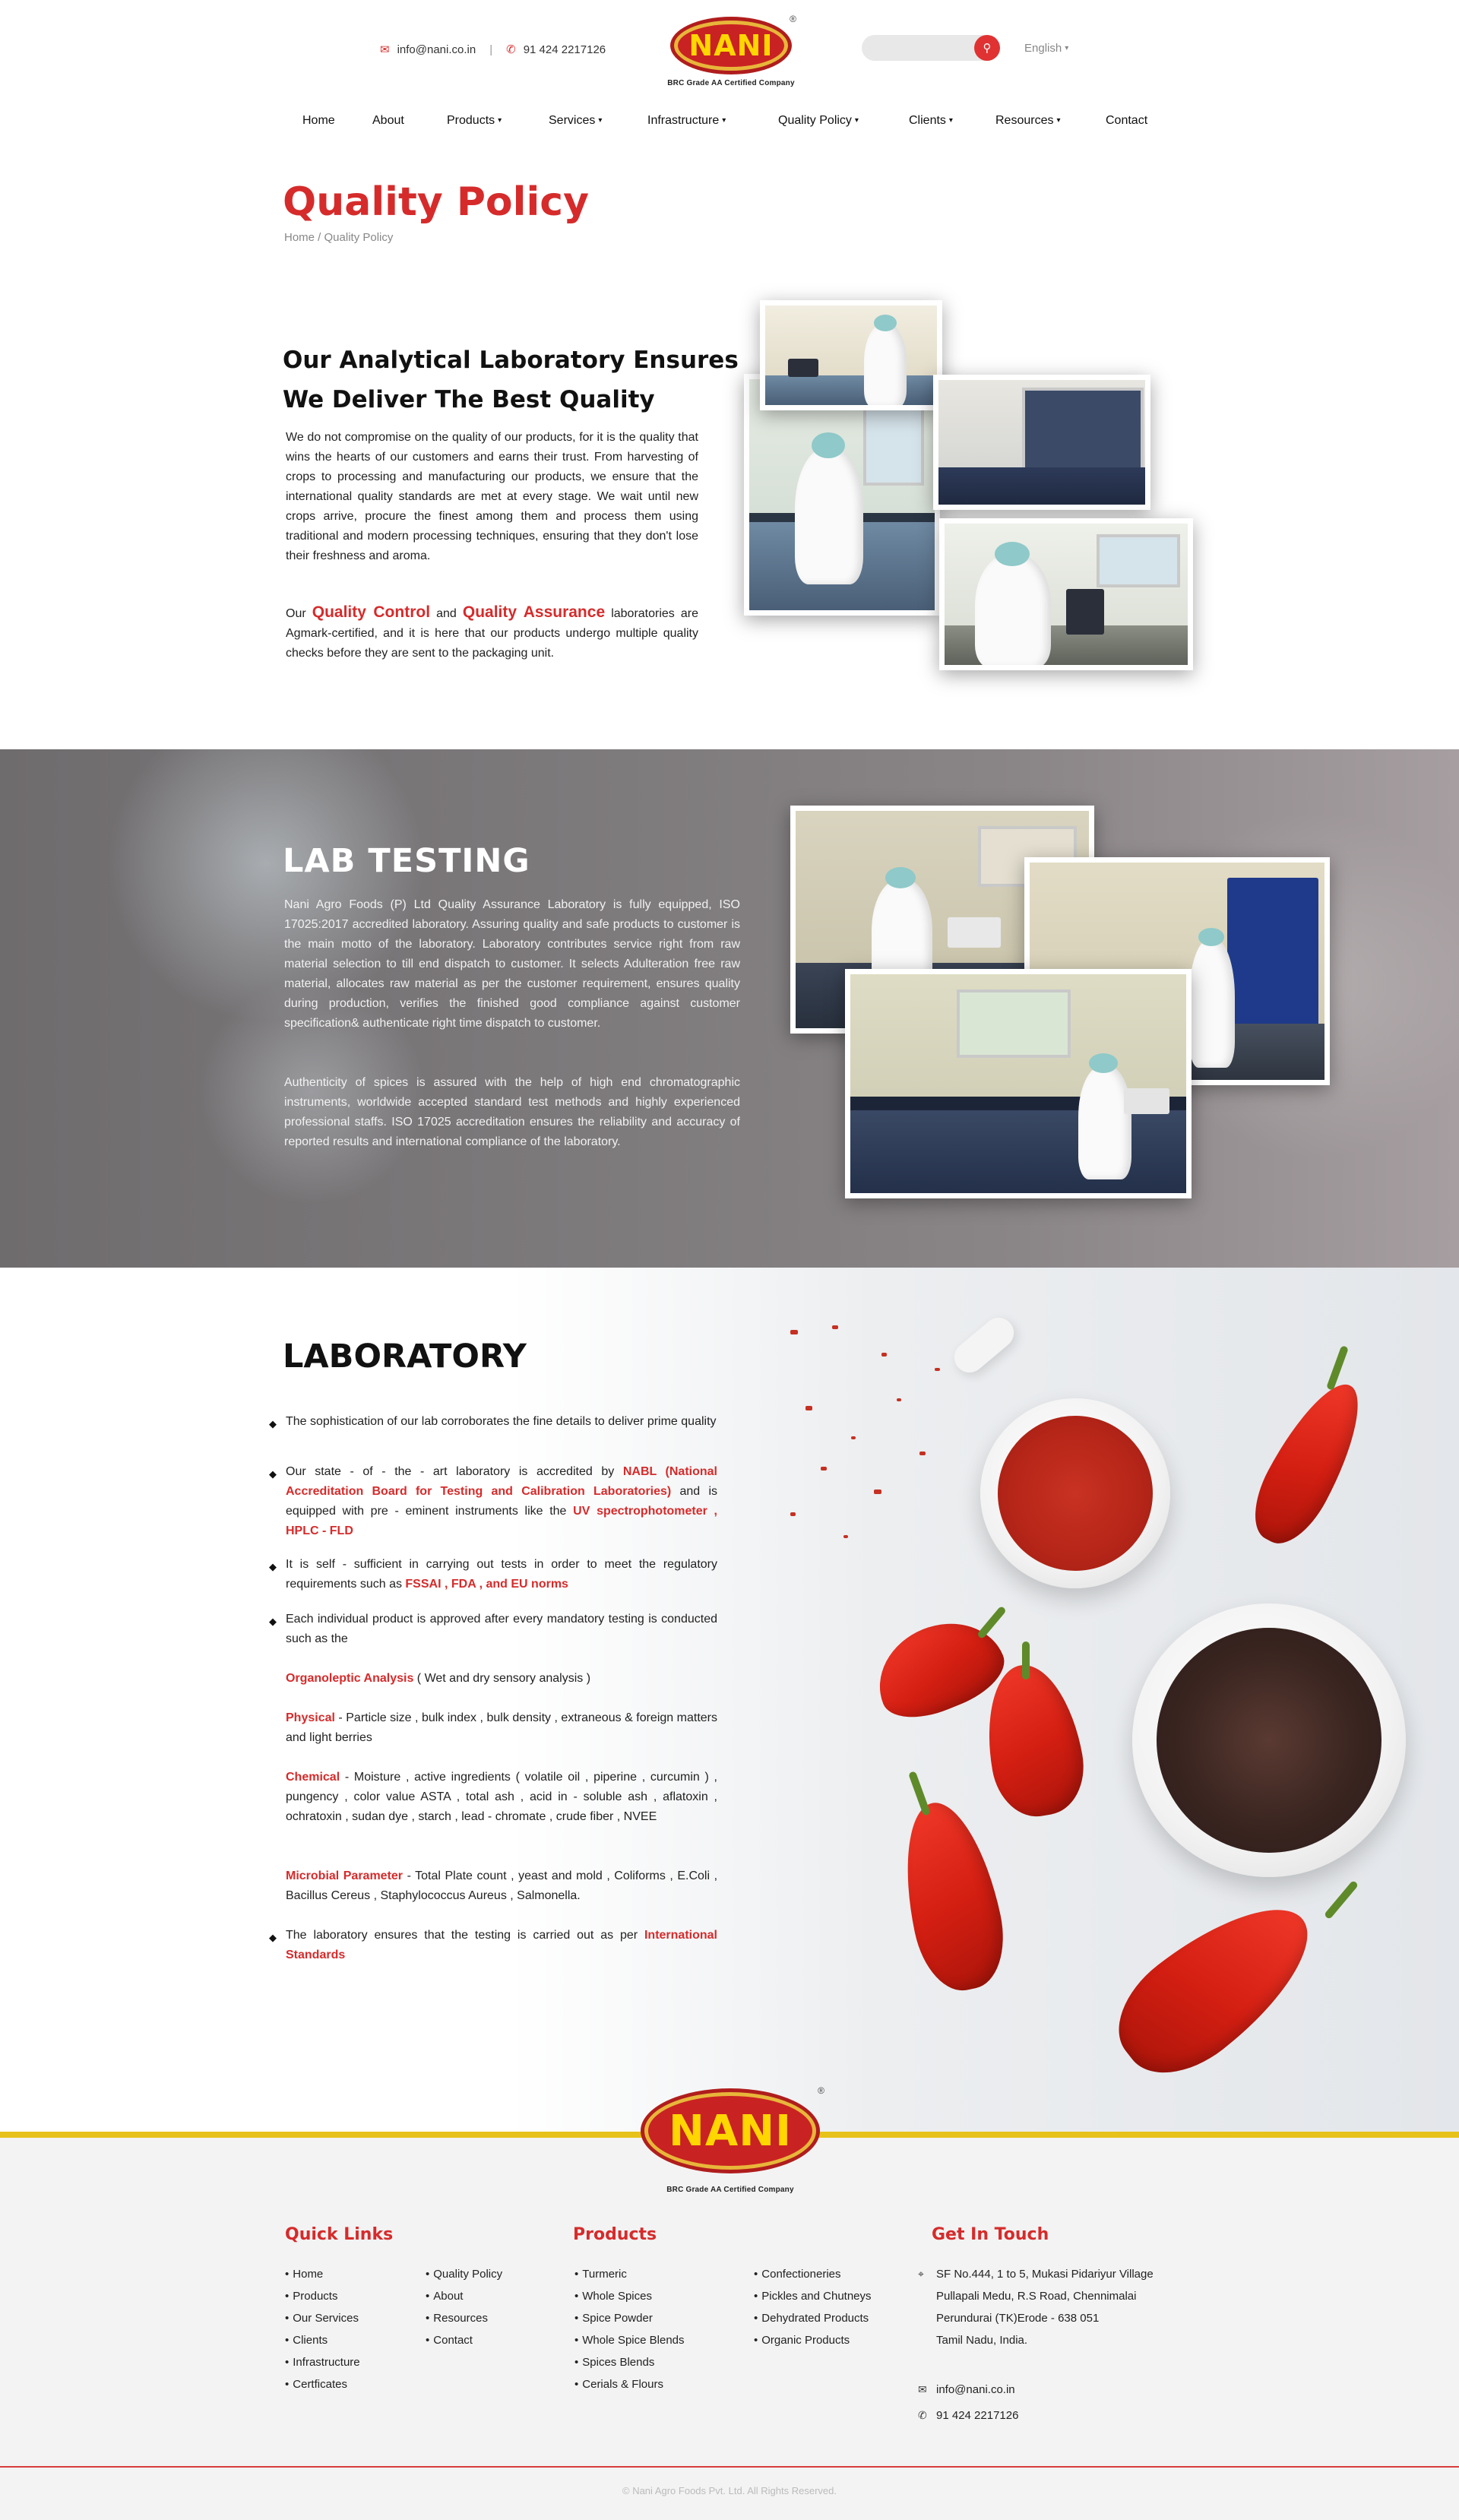 This screenshot has width=1459, height=2520. Describe the element at coordinates (1126, 121) in the screenshot. I see `nav-contact: Contact` at that location.